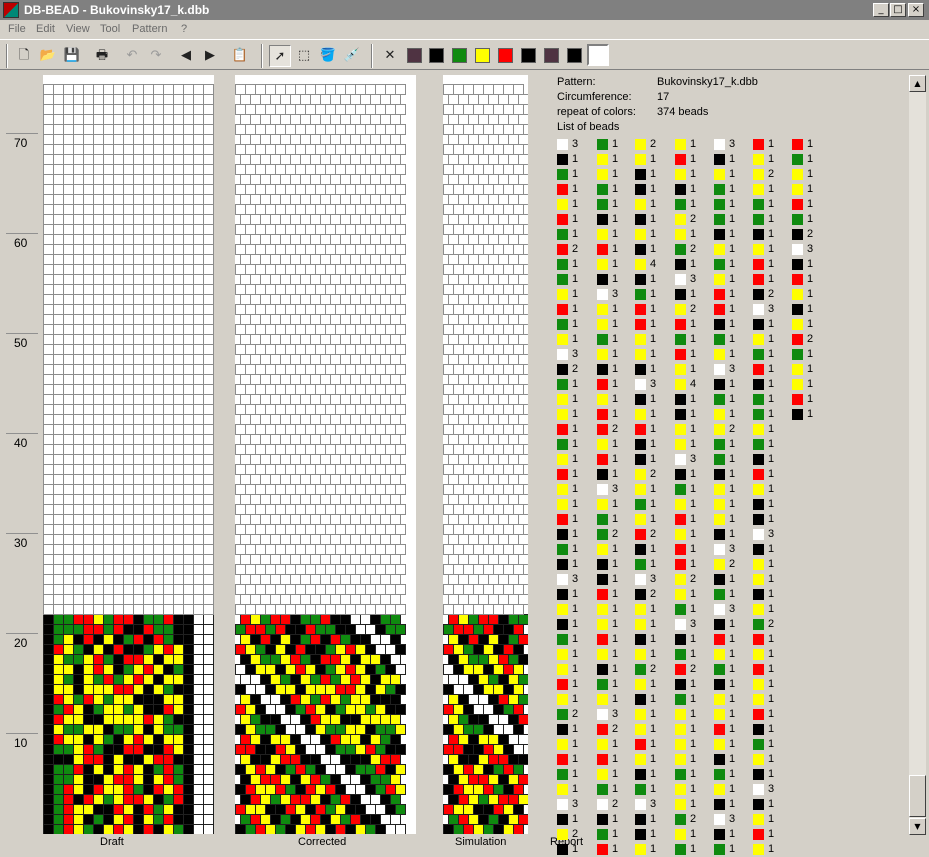 This screenshot has height=857, width=929. What do you see at coordinates (390, 56) in the screenshot?
I see `delete-color-icon: ✕` at bounding box center [390, 56].